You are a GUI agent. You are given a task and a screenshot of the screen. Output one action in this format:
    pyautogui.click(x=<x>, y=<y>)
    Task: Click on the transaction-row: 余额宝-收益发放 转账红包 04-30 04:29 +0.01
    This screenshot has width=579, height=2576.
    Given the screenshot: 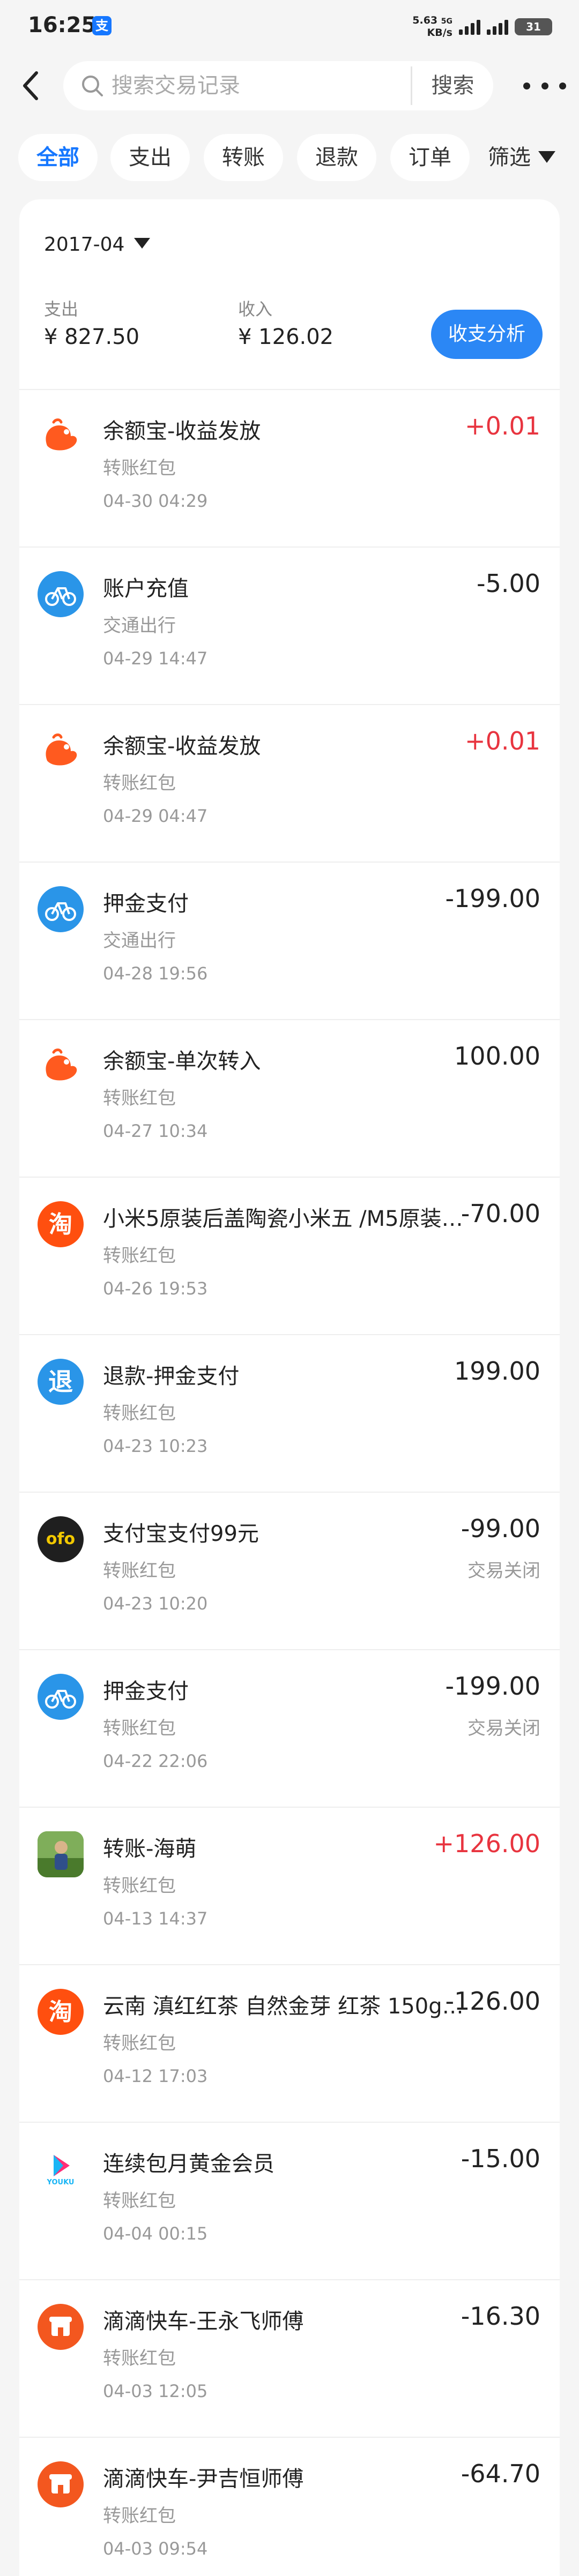 What is the action you would take?
    pyautogui.click(x=289, y=469)
    